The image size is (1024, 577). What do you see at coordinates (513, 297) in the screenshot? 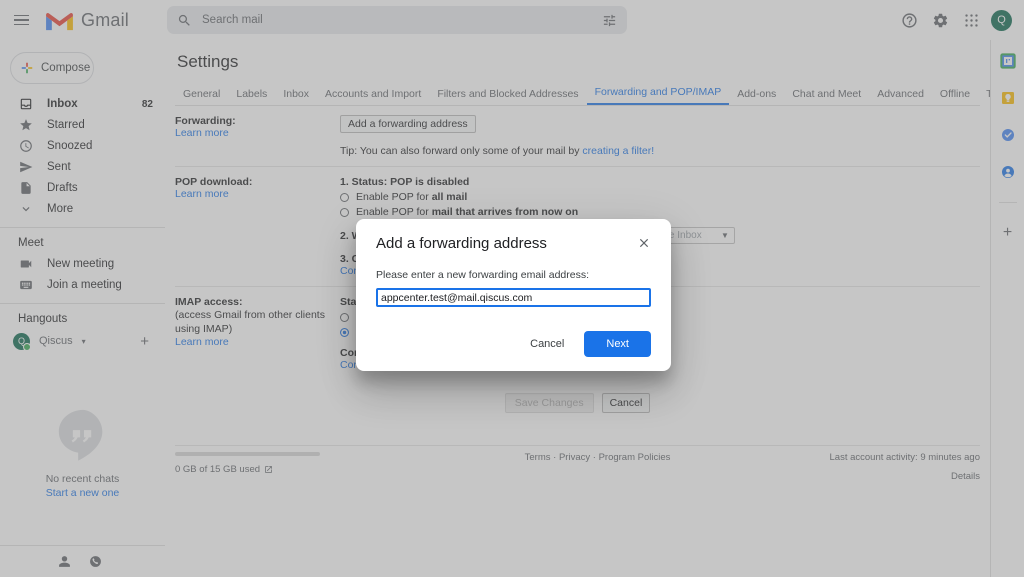
I see `forwarding-email-input` at bounding box center [513, 297].